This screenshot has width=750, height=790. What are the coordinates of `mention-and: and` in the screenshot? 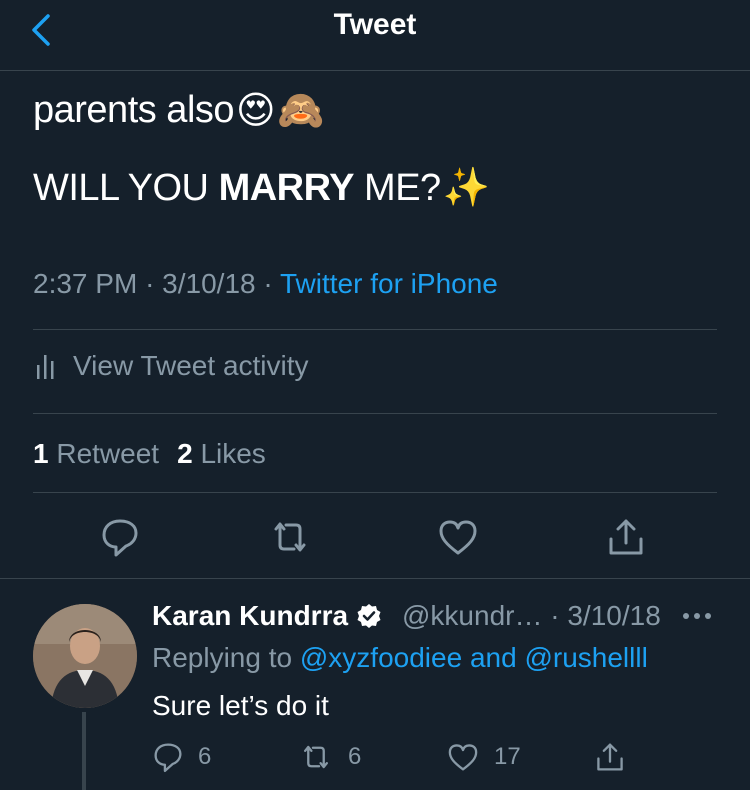 It's located at (493, 657).